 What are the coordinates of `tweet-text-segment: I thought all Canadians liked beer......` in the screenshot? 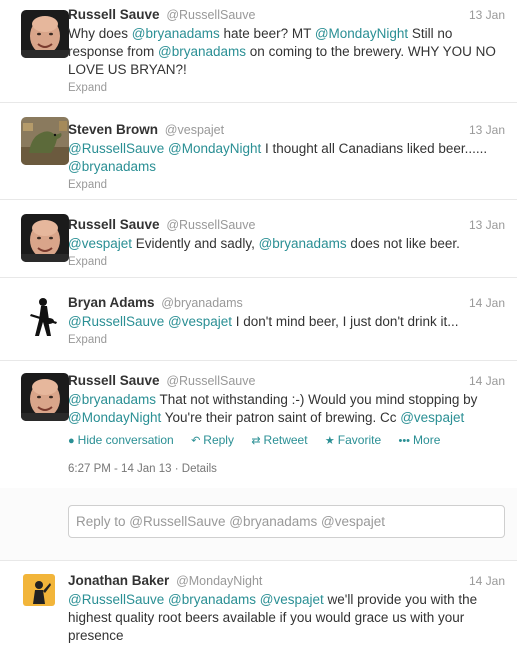 It's located at (374, 148).